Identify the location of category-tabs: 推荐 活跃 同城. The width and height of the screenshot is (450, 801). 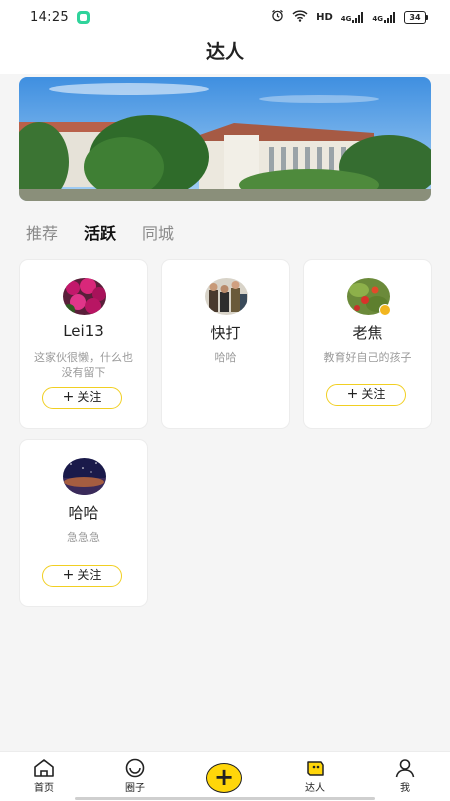
(100, 232).